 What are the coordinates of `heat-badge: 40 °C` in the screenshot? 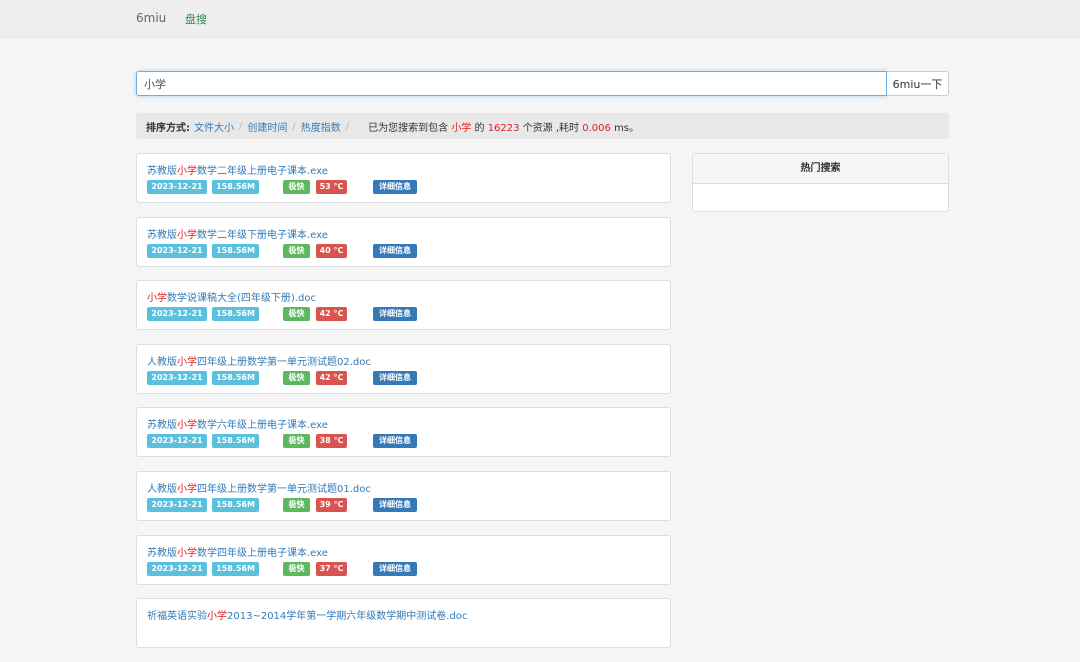 It's located at (331, 250).